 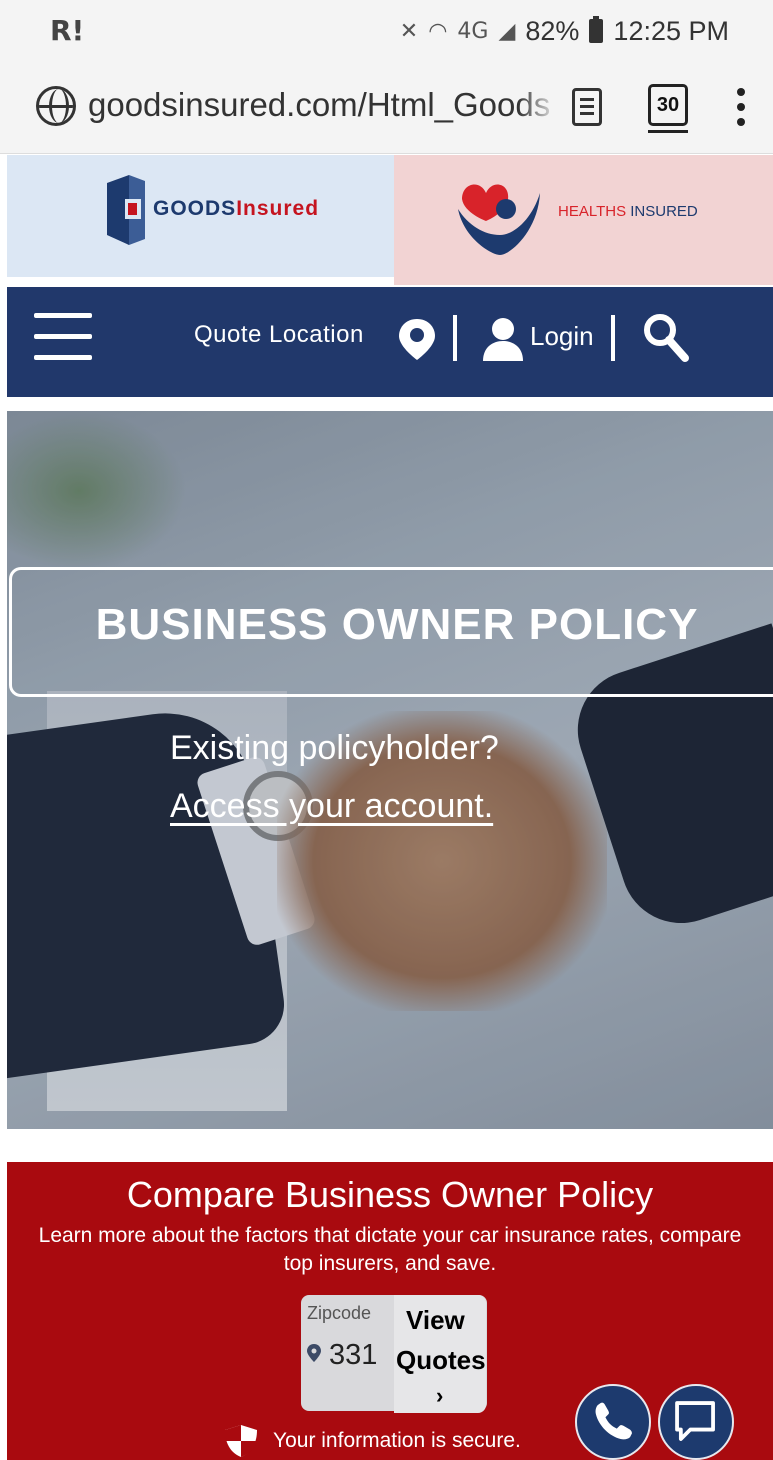 What do you see at coordinates (334, 748) in the screenshot?
I see `existing-policyholder-text: Existing policyholder?` at bounding box center [334, 748].